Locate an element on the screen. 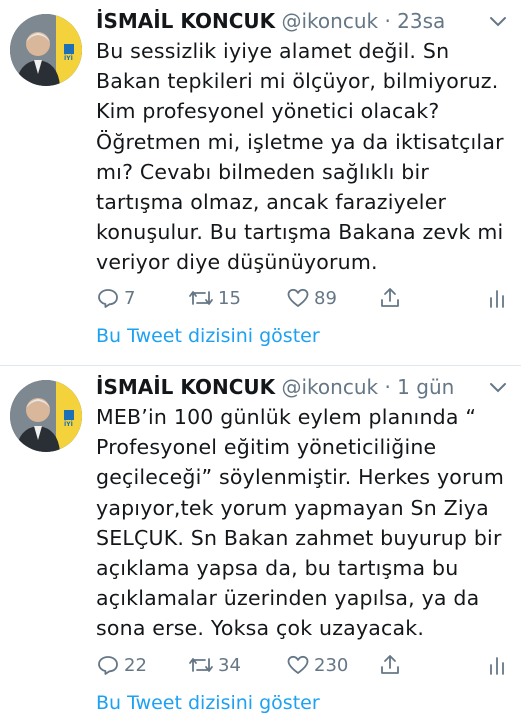 This screenshot has width=521, height=721. action-bar: 7 15 89 is located at coordinates (306, 298).